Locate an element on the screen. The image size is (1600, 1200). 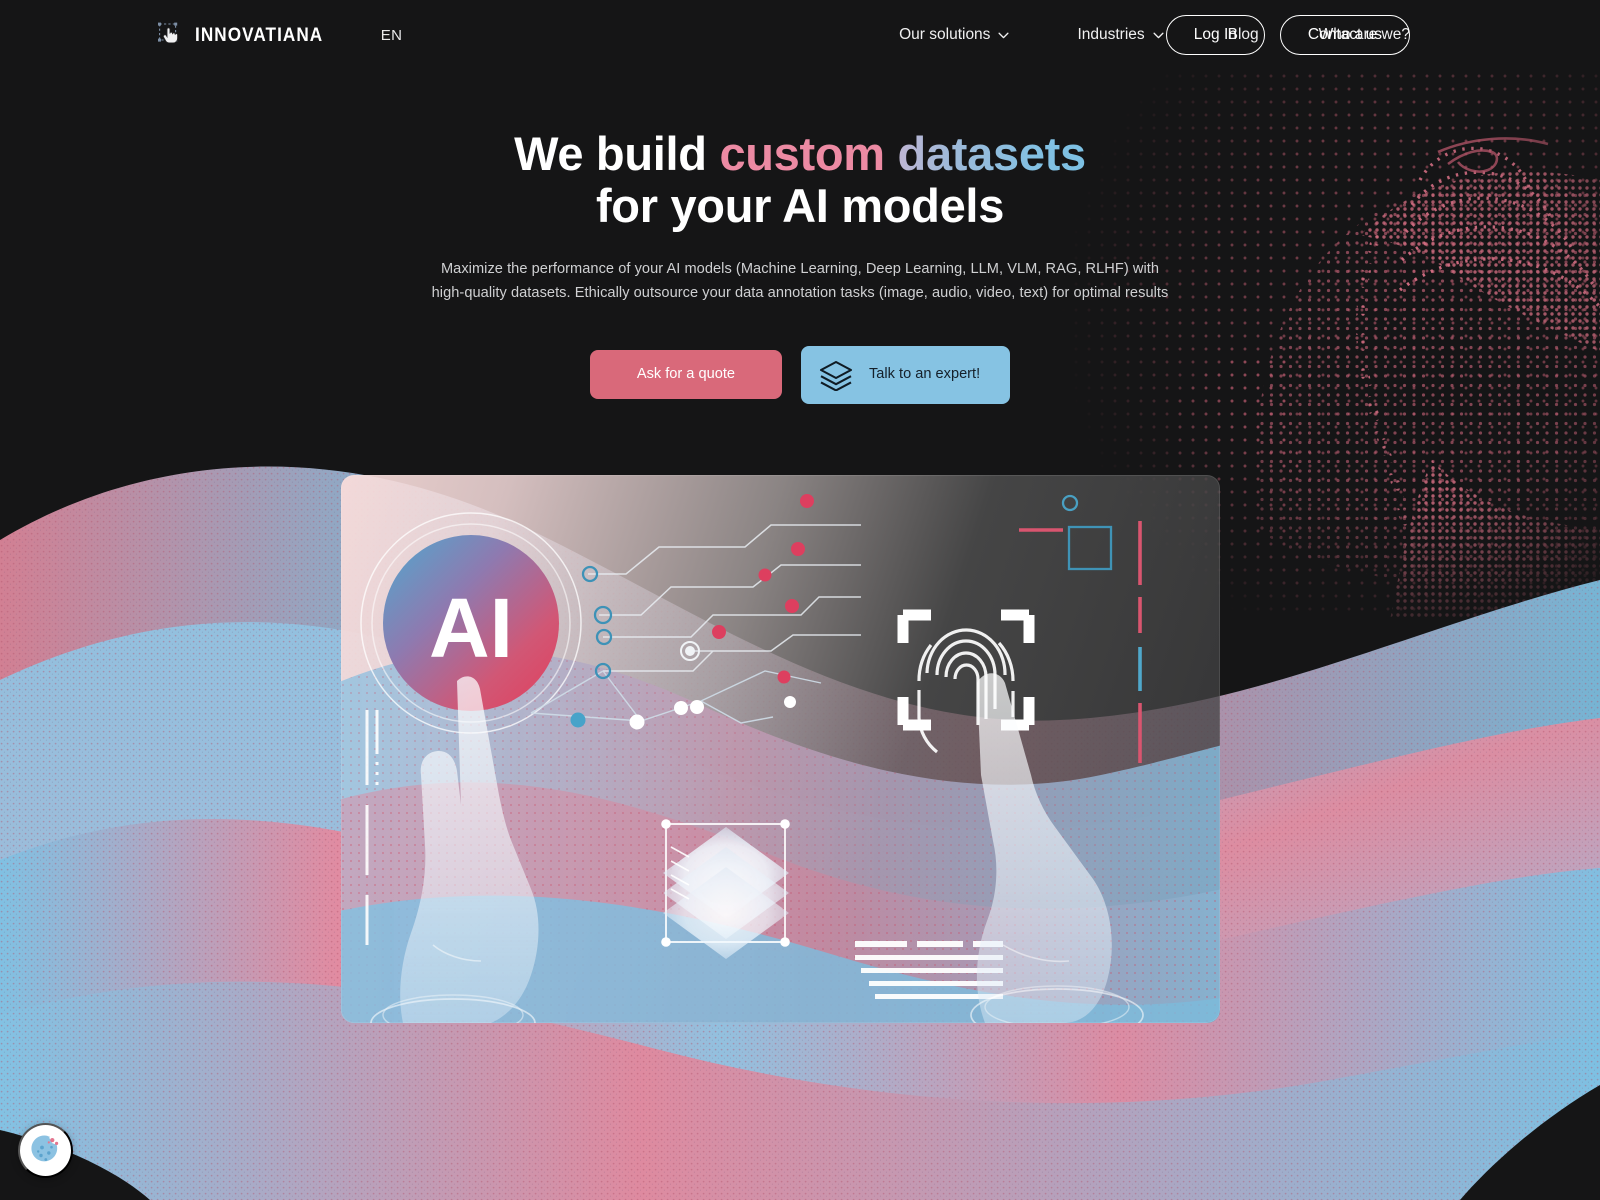
headline-part-1: We build is located at coordinates (617, 153).